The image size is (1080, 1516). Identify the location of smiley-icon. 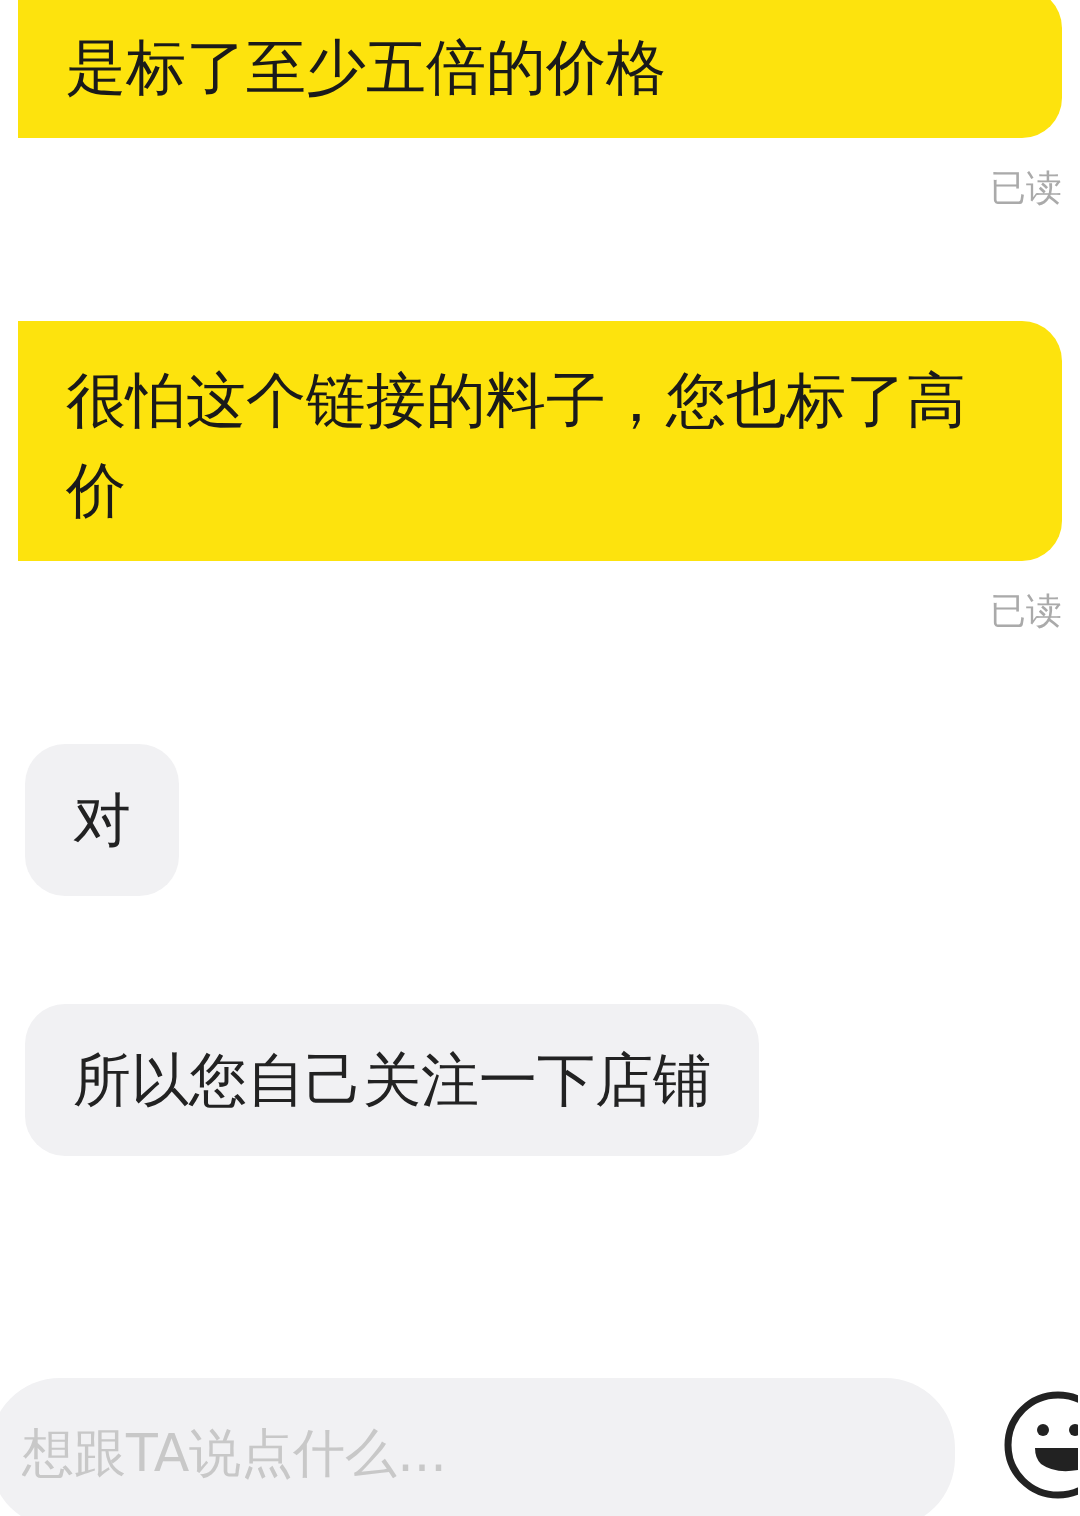
(1040, 1445).